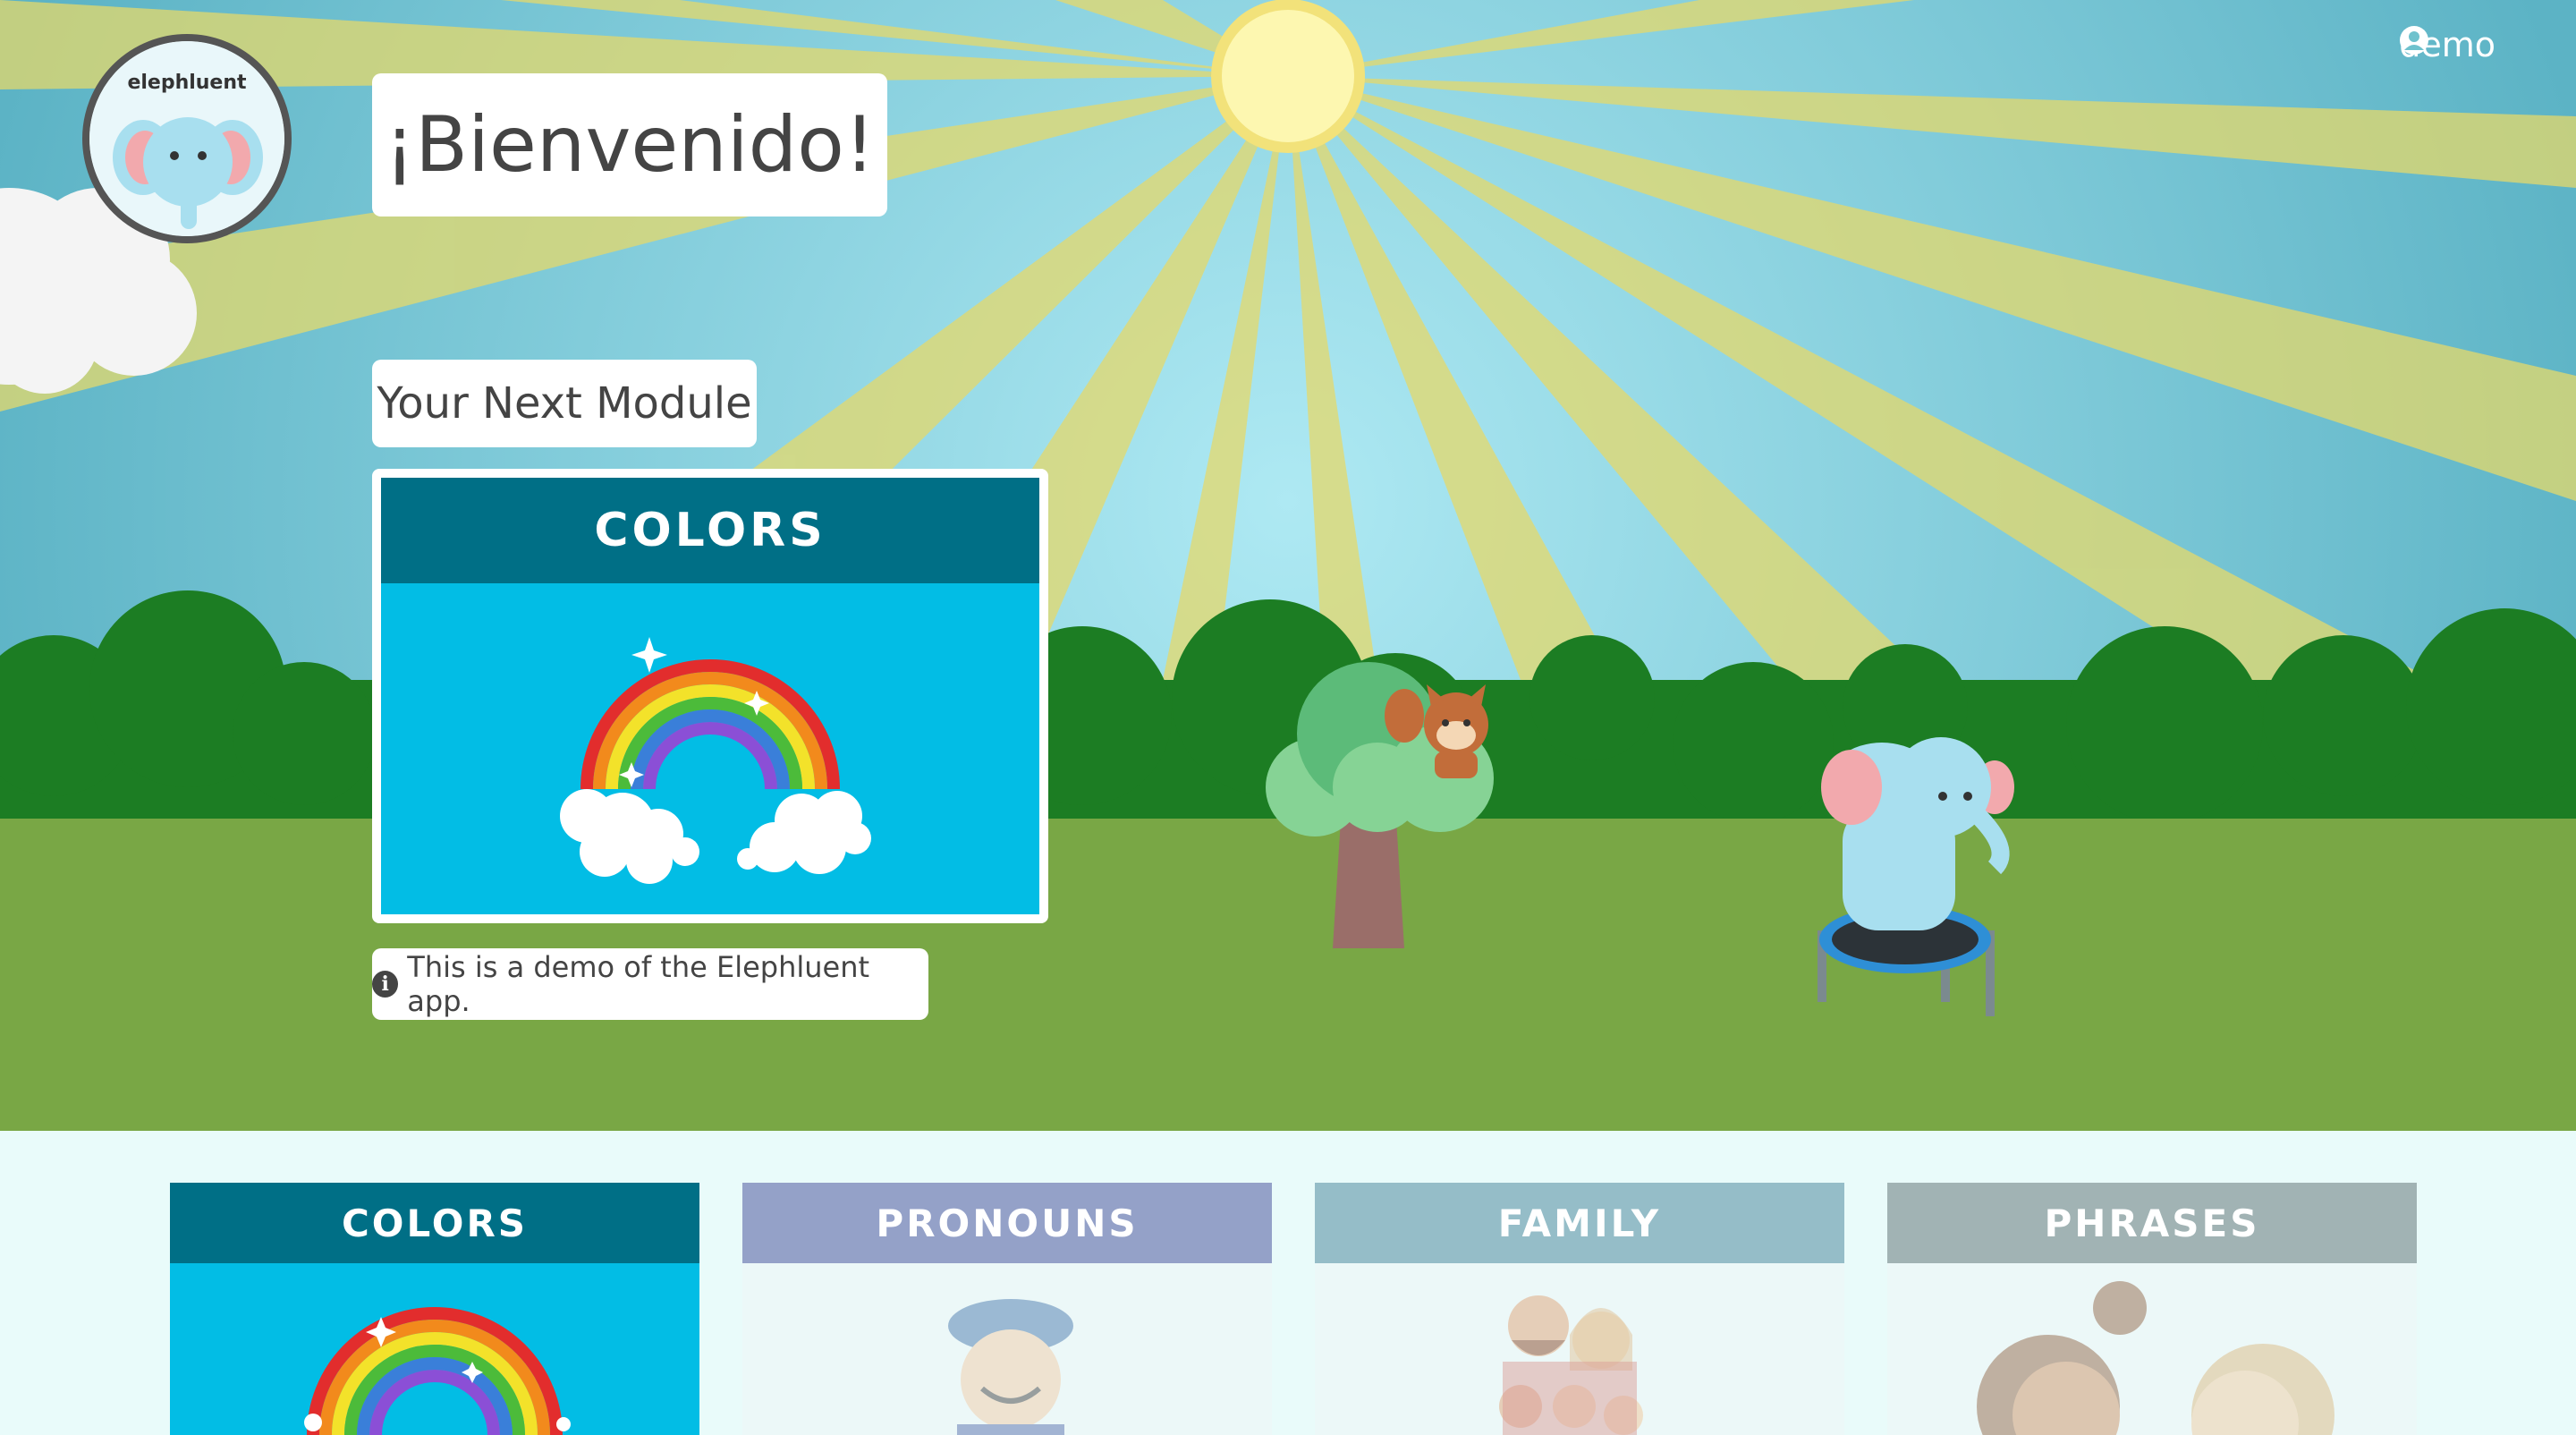 This screenshot has height=1435, width=2576. What do you see at coordinates (629, 145) in the screenshot?
I see `page-title: ¡Bienvenido!` at bounding box center [629, 145].